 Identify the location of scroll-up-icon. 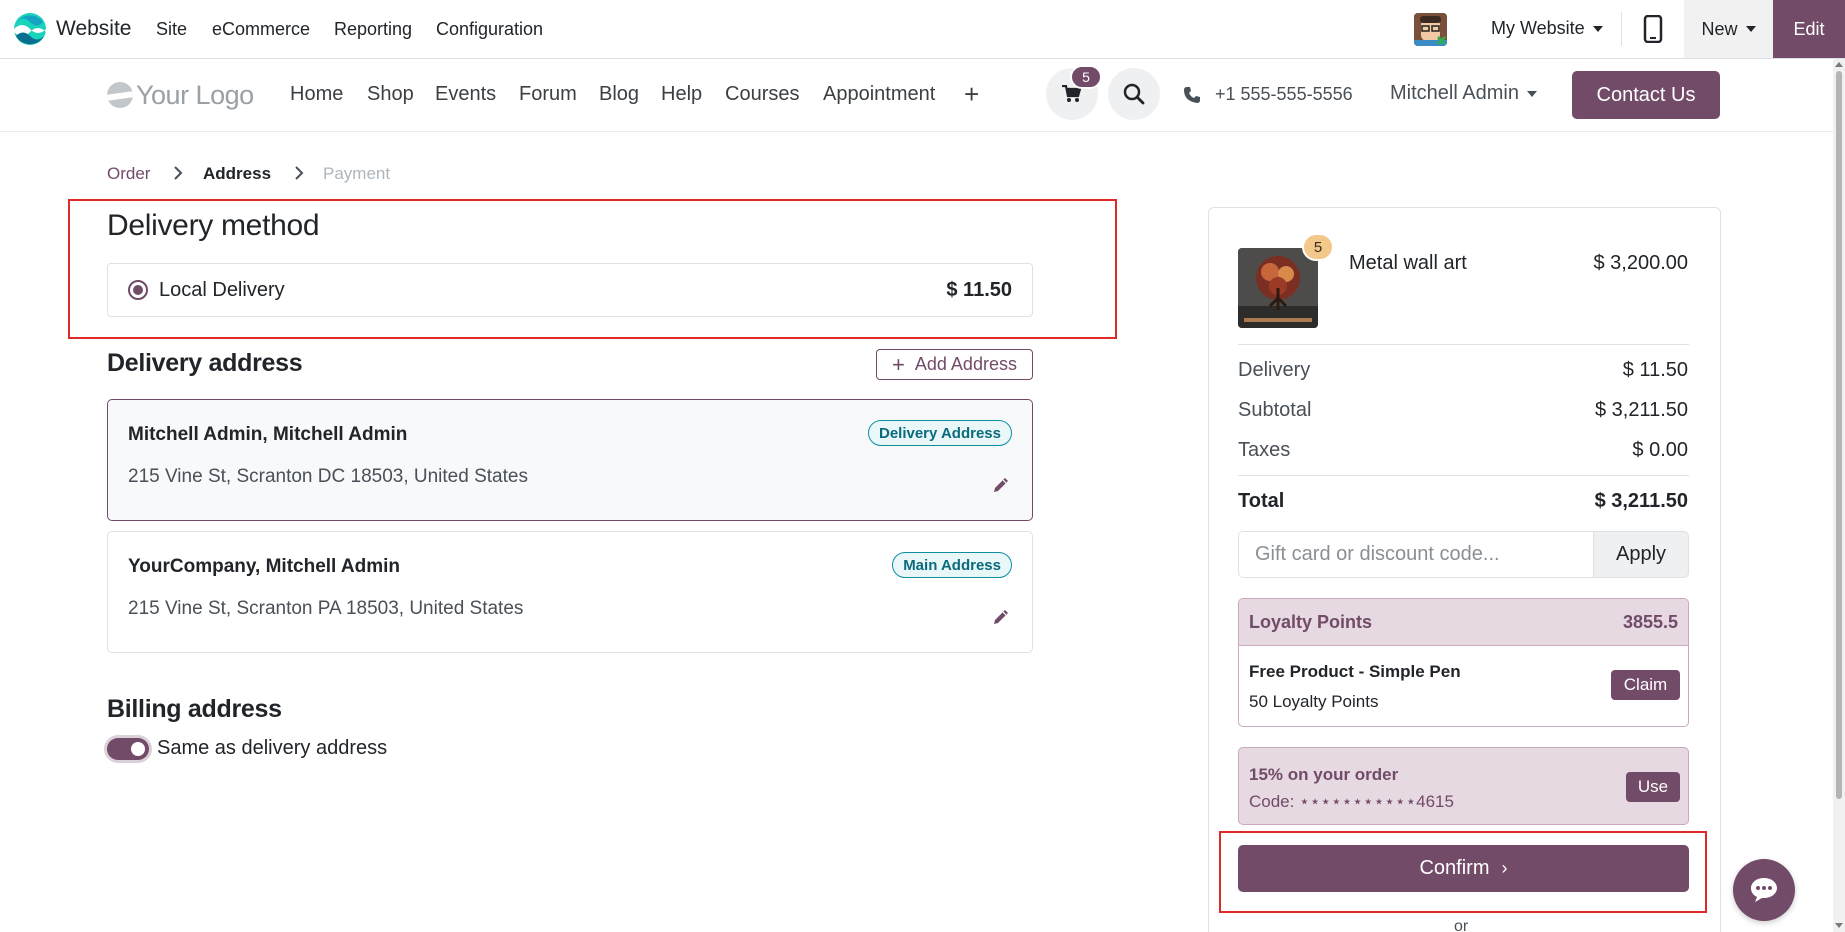
(1839, 64).